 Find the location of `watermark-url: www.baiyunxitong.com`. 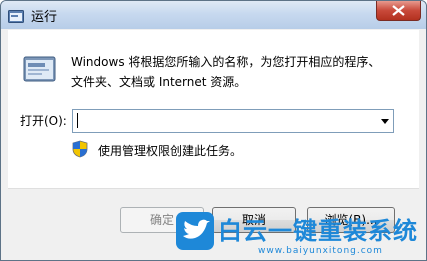

watermark-url: www.baiyunxitong.com is located at coordinates (320, 251).